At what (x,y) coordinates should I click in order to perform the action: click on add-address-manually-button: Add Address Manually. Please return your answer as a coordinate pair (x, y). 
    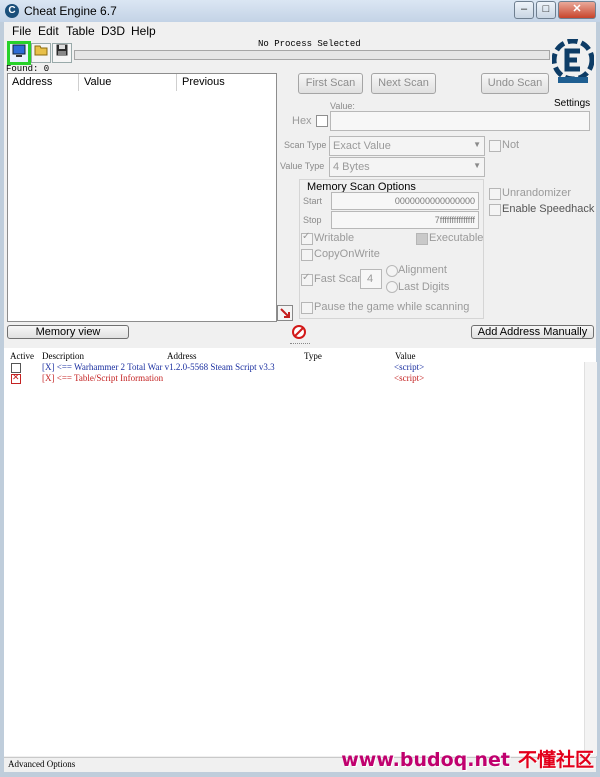
    Looking at the image, I should click on (532, 332).